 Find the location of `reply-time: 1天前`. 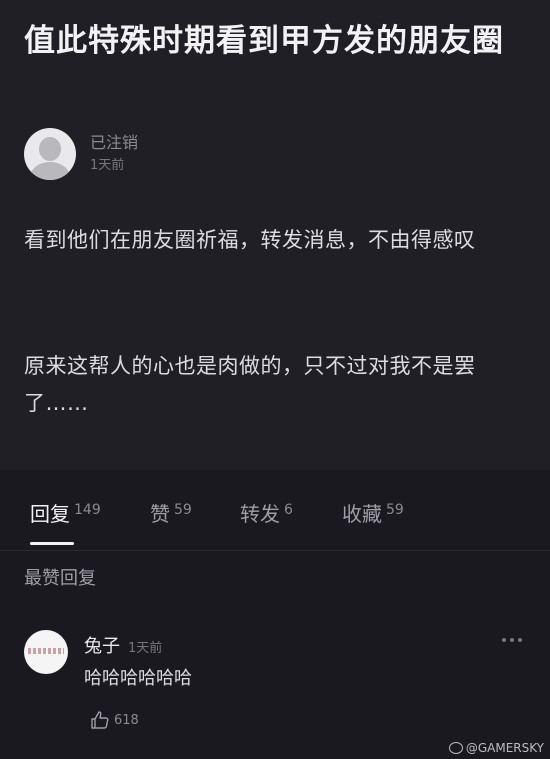

reply-time: 1天前 is located at coordinates (145, 648).